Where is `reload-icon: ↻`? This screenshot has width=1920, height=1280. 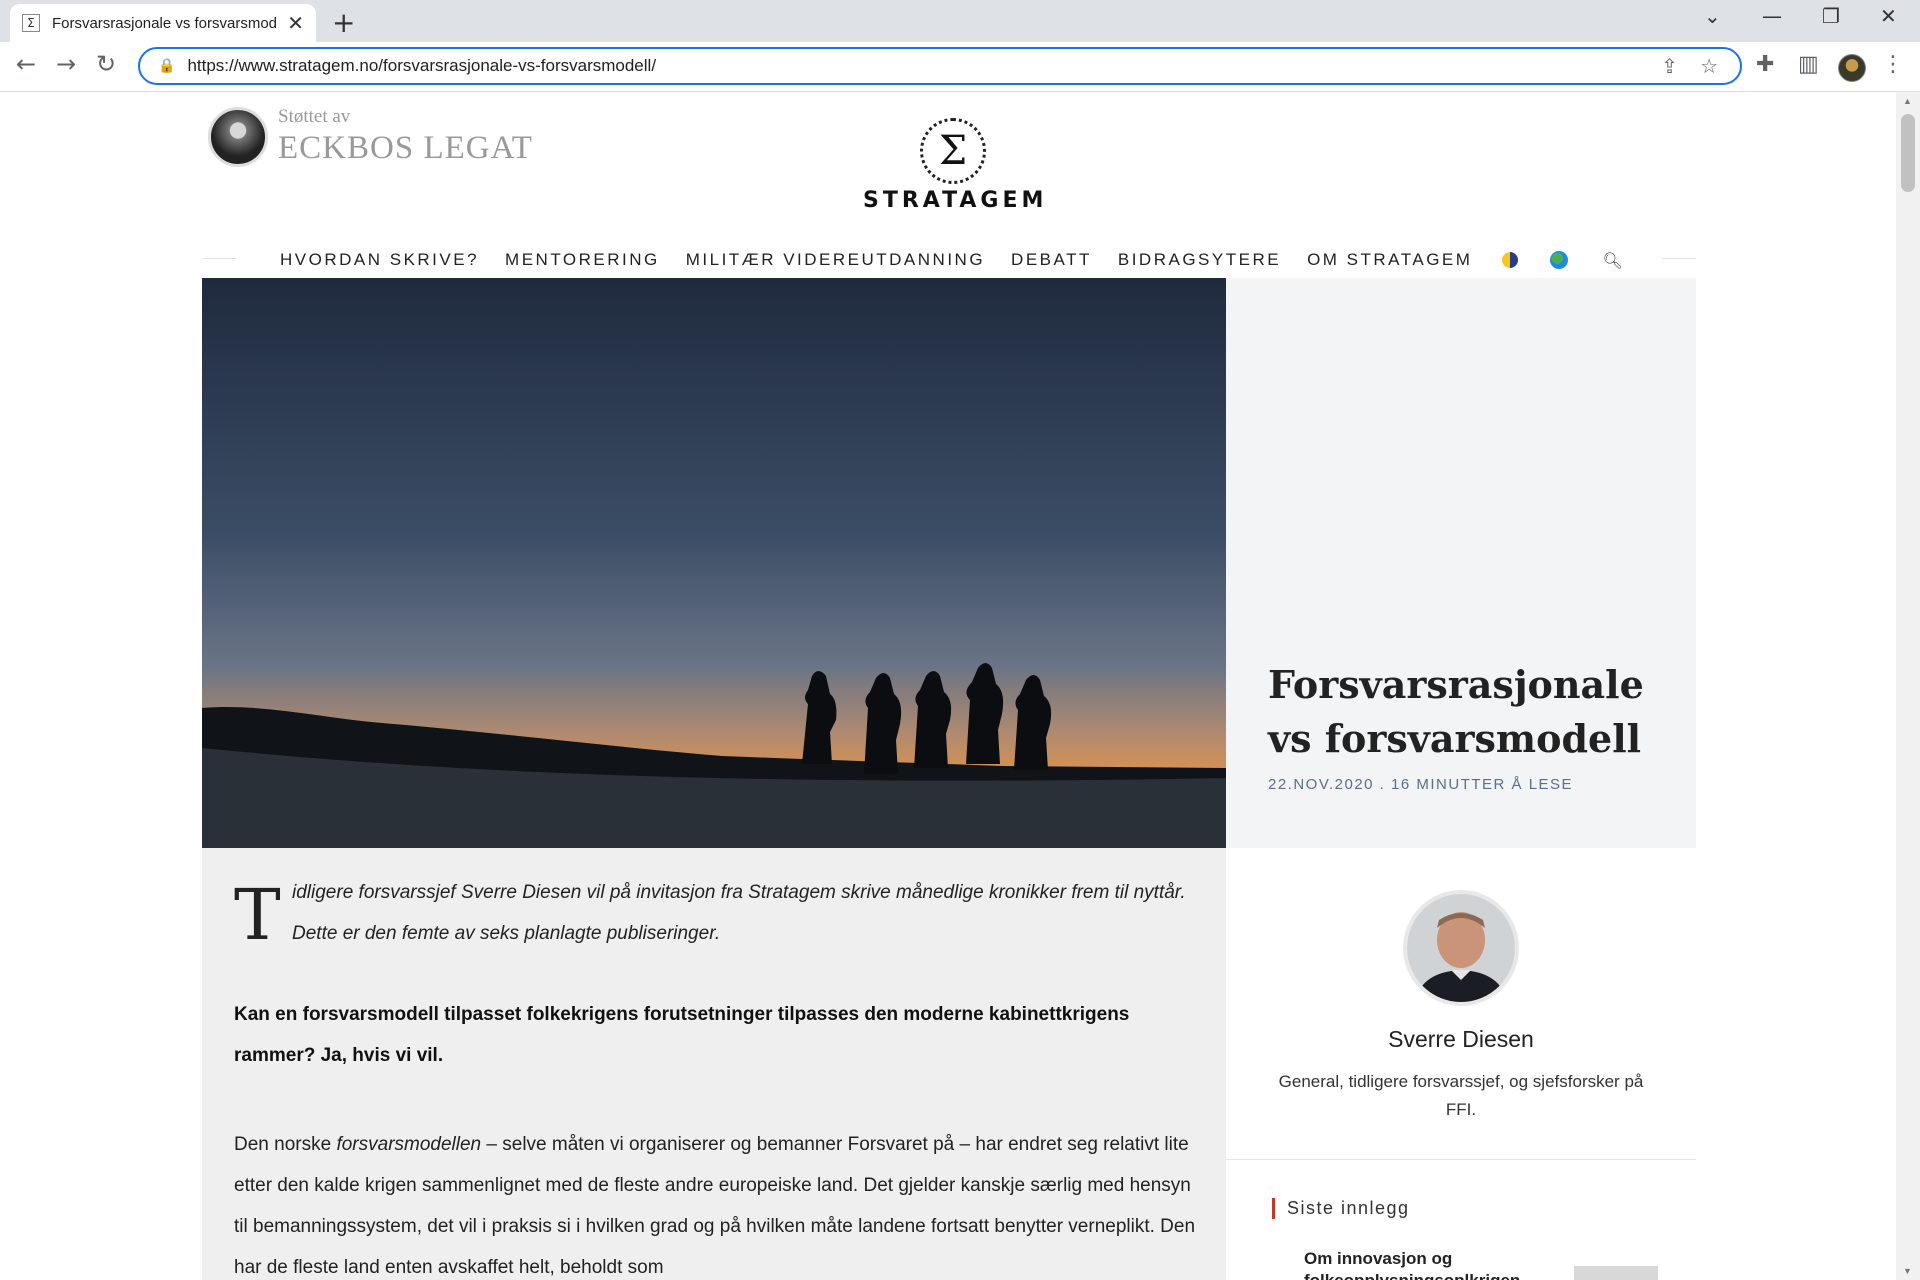
reload-icon: ↻ is located at coordinates (106, 64).